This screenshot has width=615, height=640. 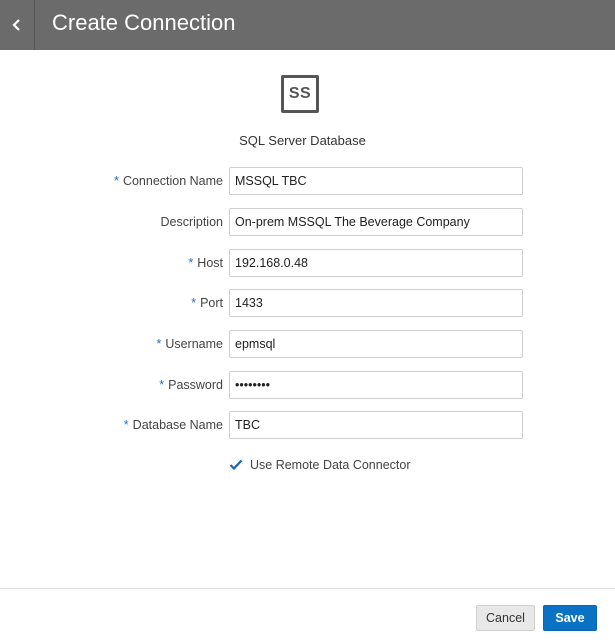 What do you see at coordinates (189, 344) in the screenshot?
I see `username-label: * Username` at bounding box center [189, 344].